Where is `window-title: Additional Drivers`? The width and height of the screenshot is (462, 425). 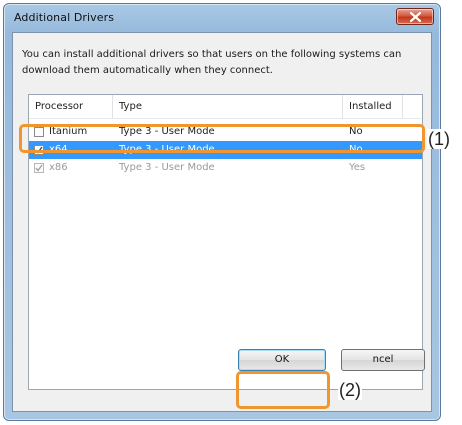 window-title: Additional Drivers is located at coordinates (64, 17).